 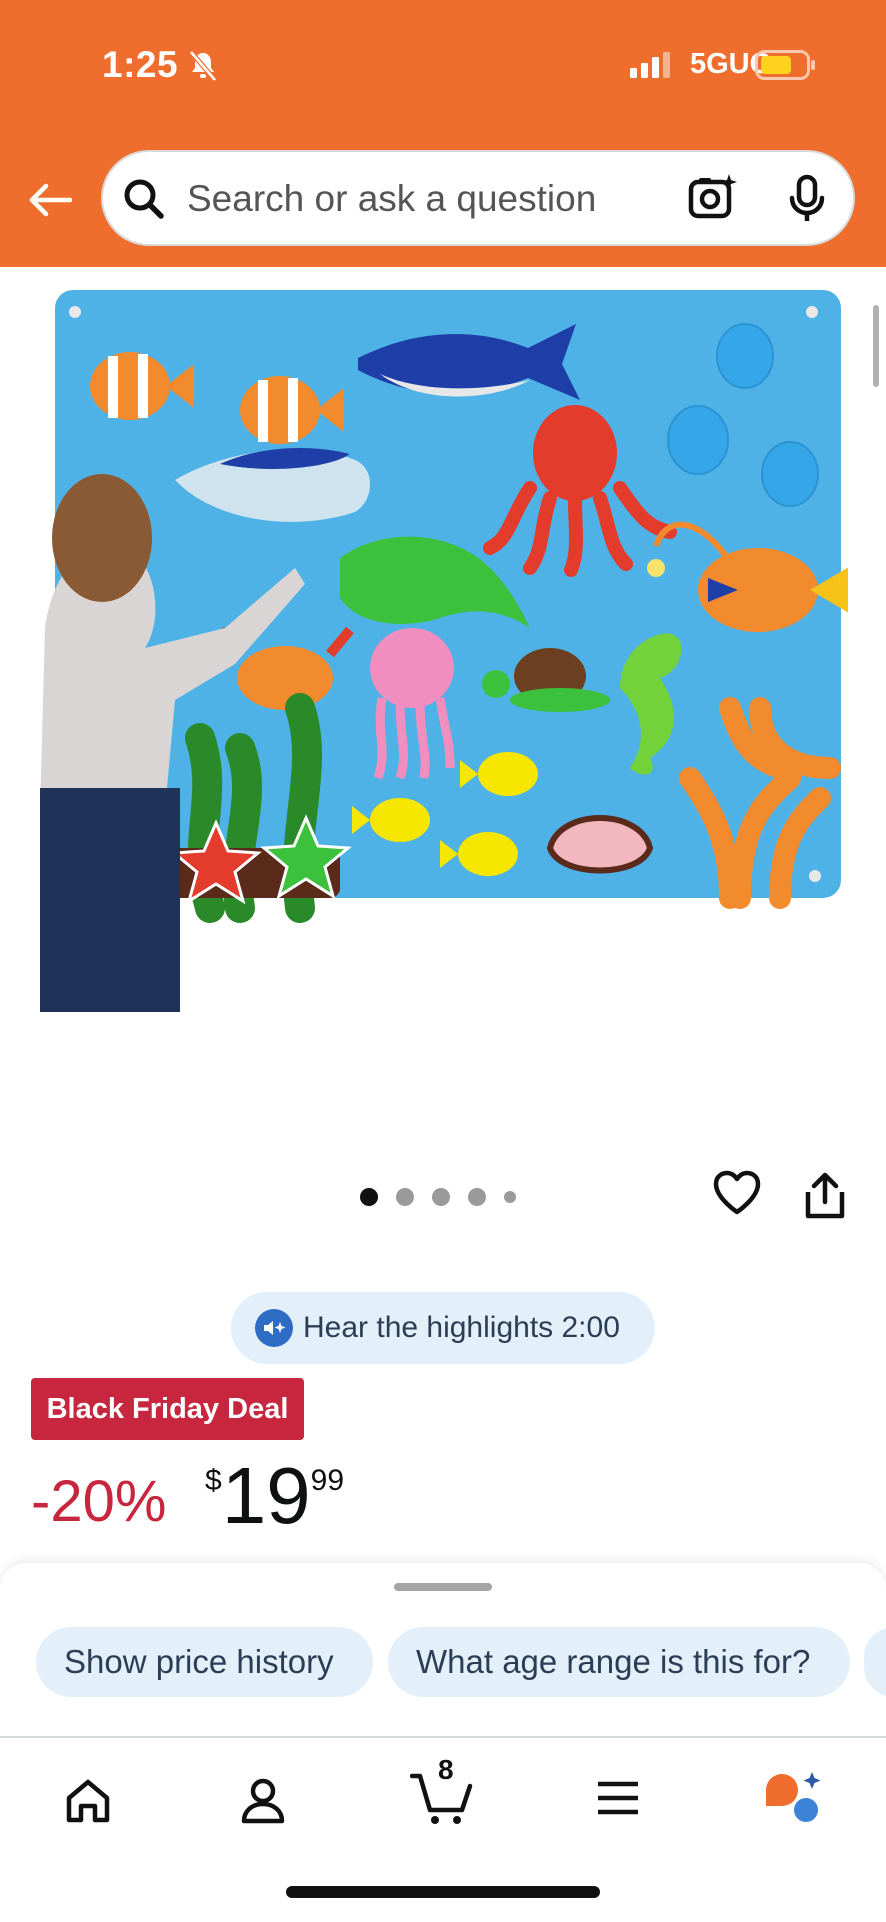 What do you see at coordinates (875, 1662) in the screenshot?
I see `suggestion-chip-more` at bounding box center [875, 1662].